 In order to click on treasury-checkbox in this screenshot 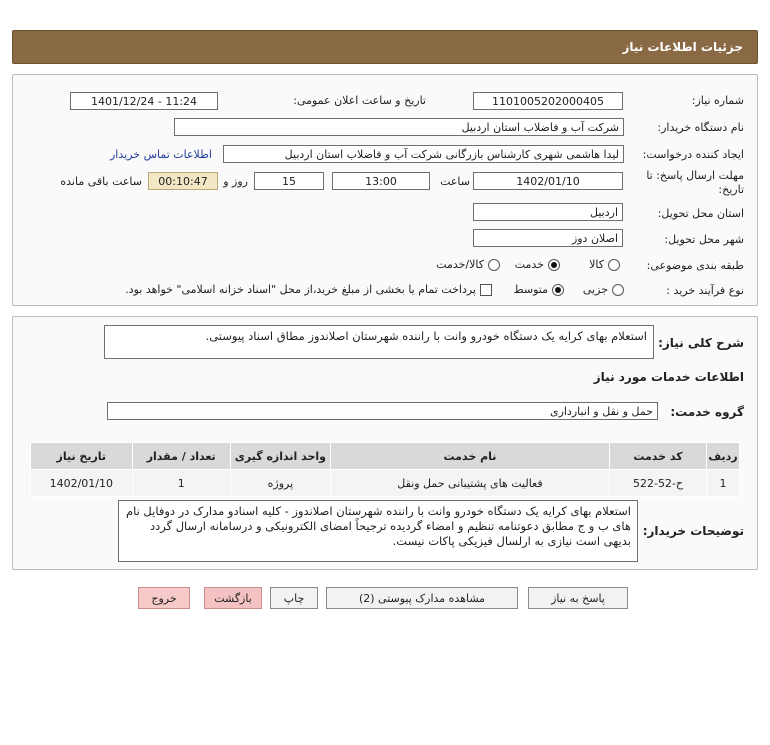, I will do `click(486, 289)`.